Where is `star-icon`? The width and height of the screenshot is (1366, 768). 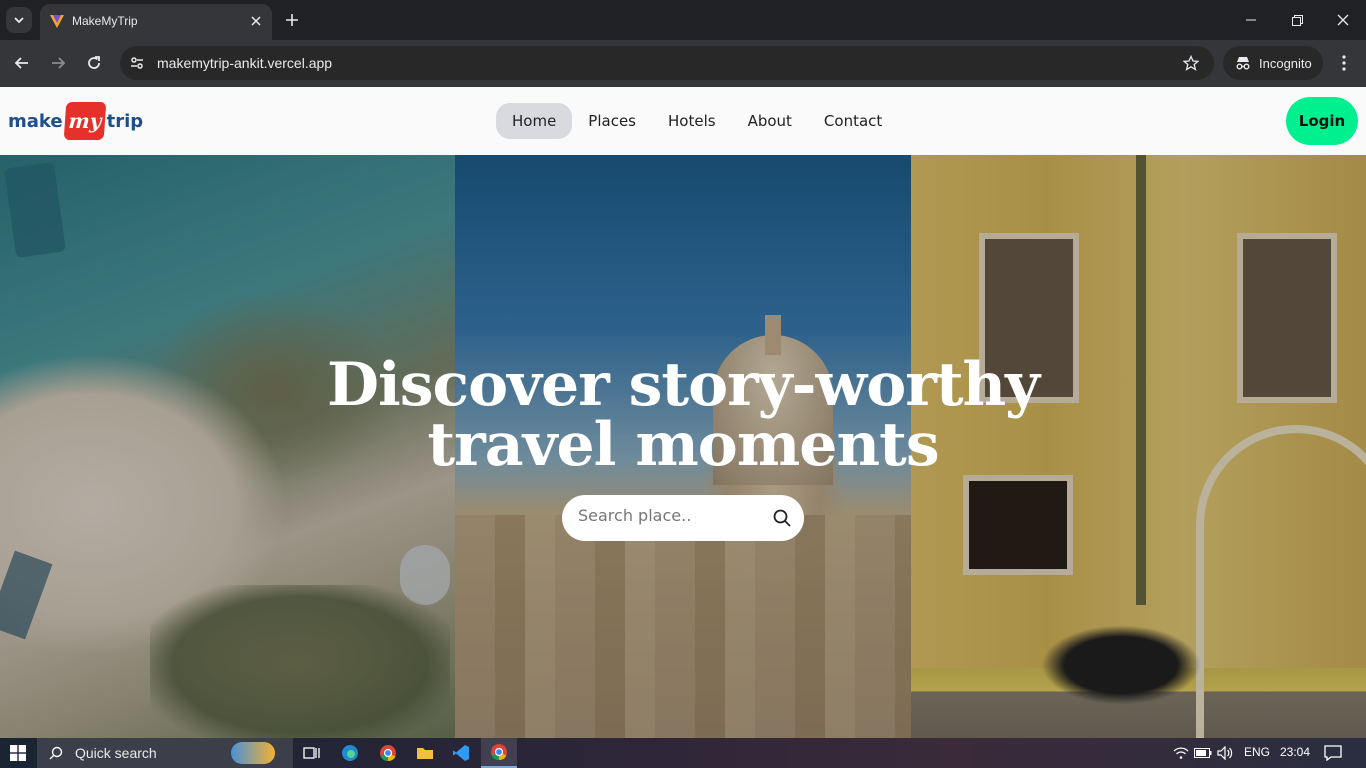 star-icon is located at coordinates (1191, 63).